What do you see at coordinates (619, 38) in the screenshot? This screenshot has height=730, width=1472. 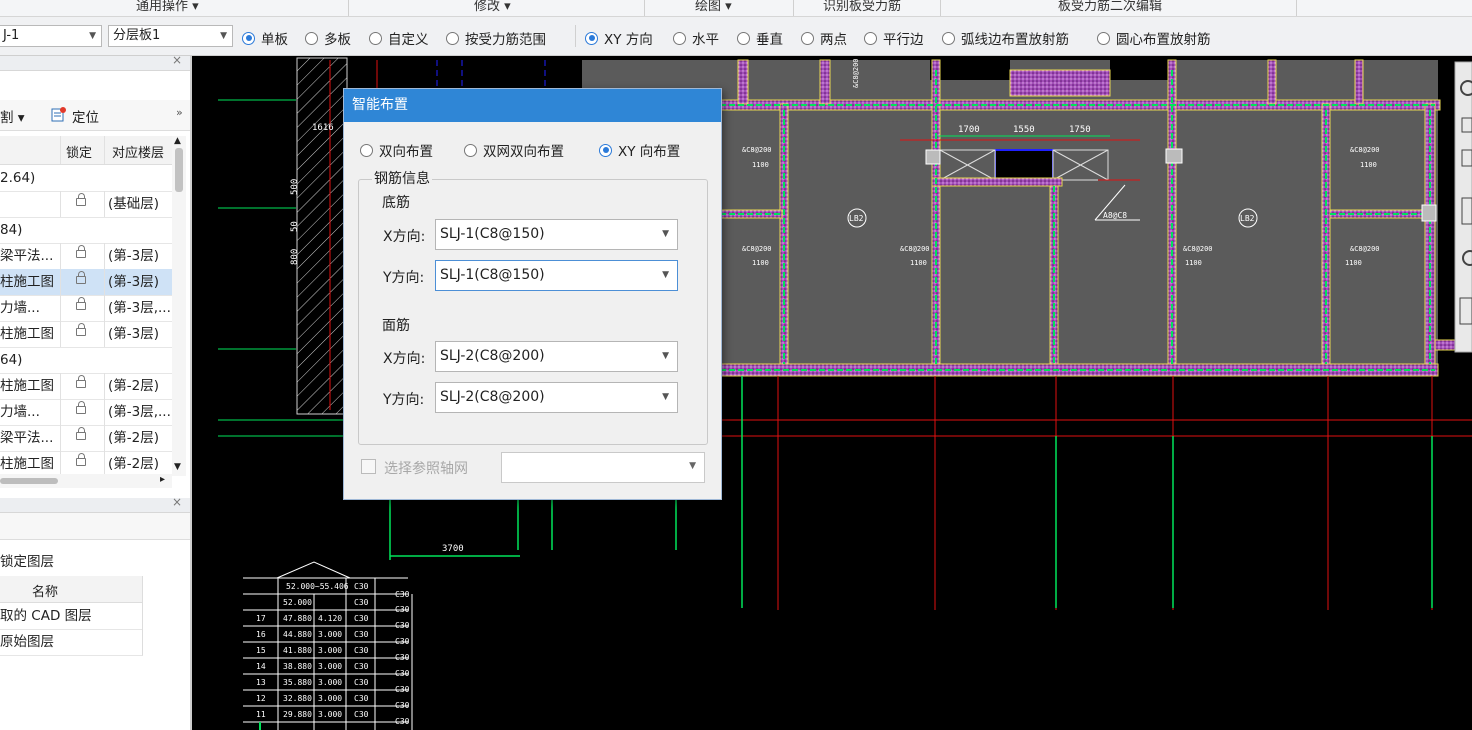 I see `radio-xy-direction: XY 方向` at bounding box center [619, 38].